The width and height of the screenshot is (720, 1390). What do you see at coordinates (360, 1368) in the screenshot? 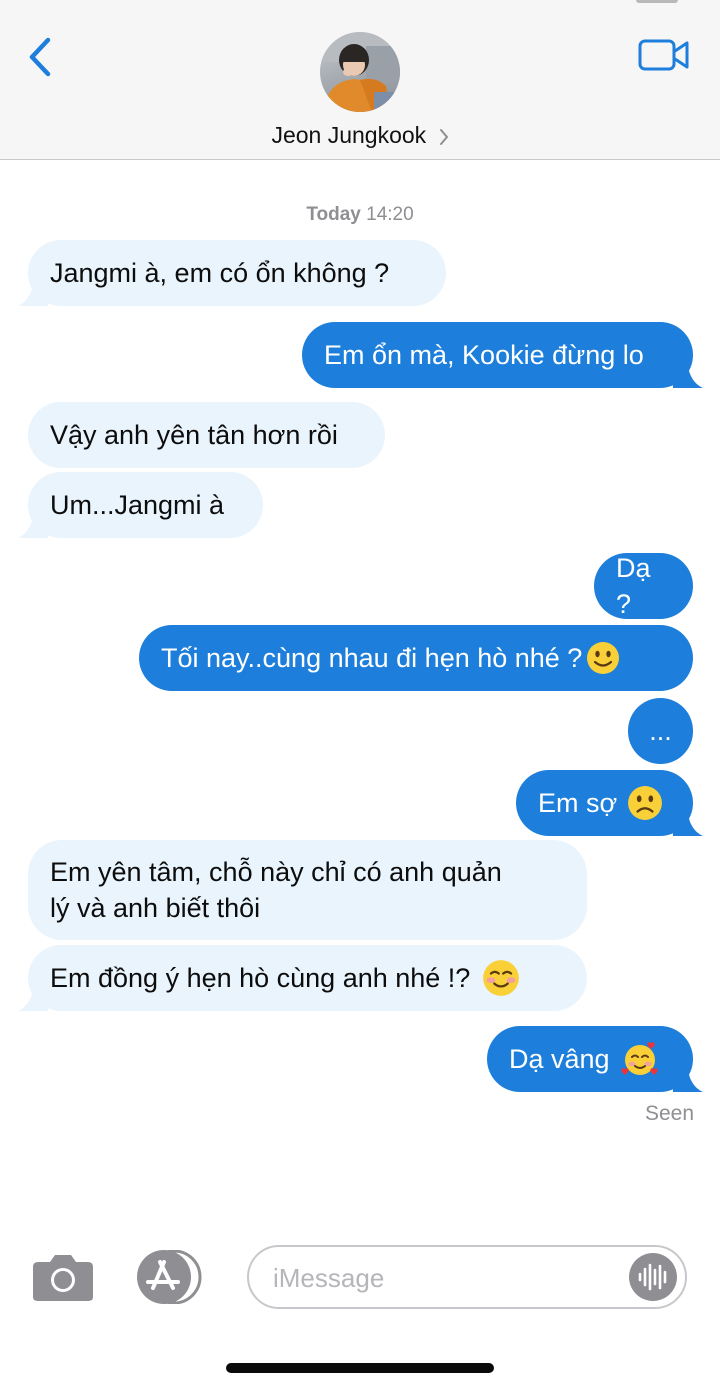
I see `home-indicator` at bounding box center [360, 1368].